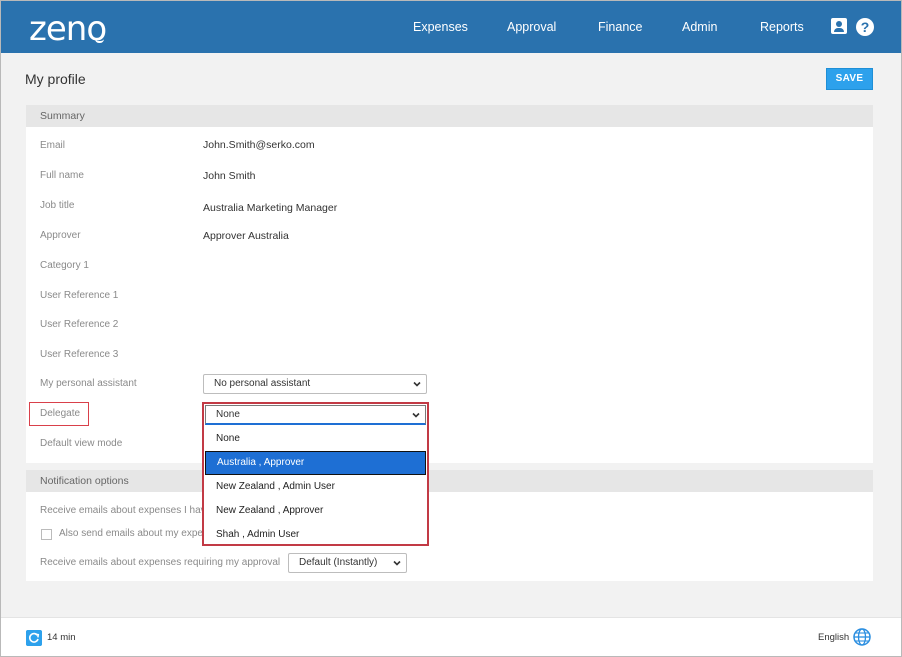 The height and width of the screenshot is (657, 902). What do you see at coordinates (123, 510) in the screenshot?
I see `notif-own-expenses-text: Receive emails about expenses I hav` at bounding box center [123, 510].